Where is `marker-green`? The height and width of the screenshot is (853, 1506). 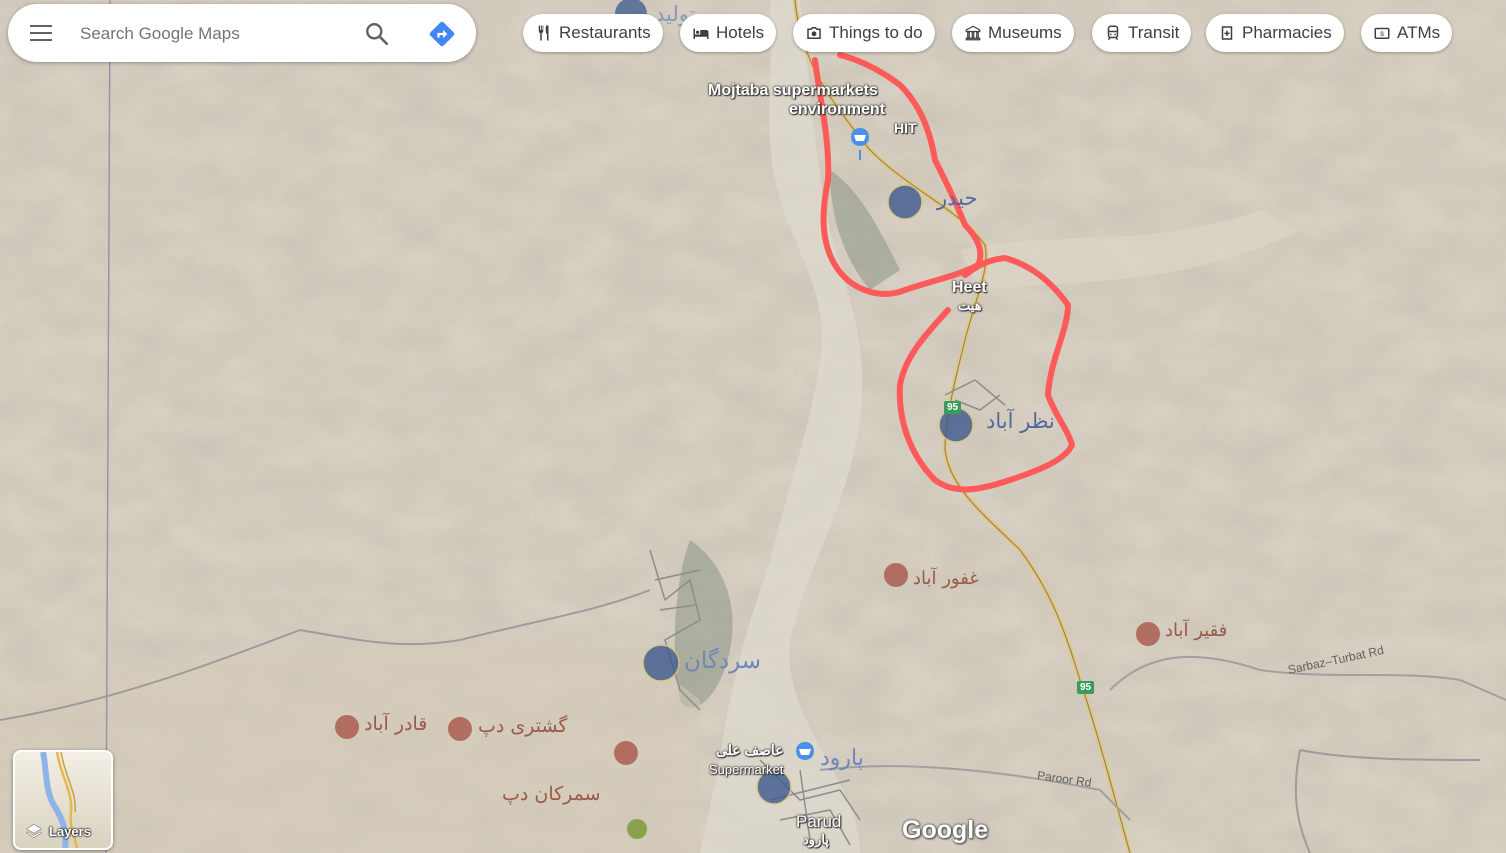 marker-green is located at coordinates (637, 829).